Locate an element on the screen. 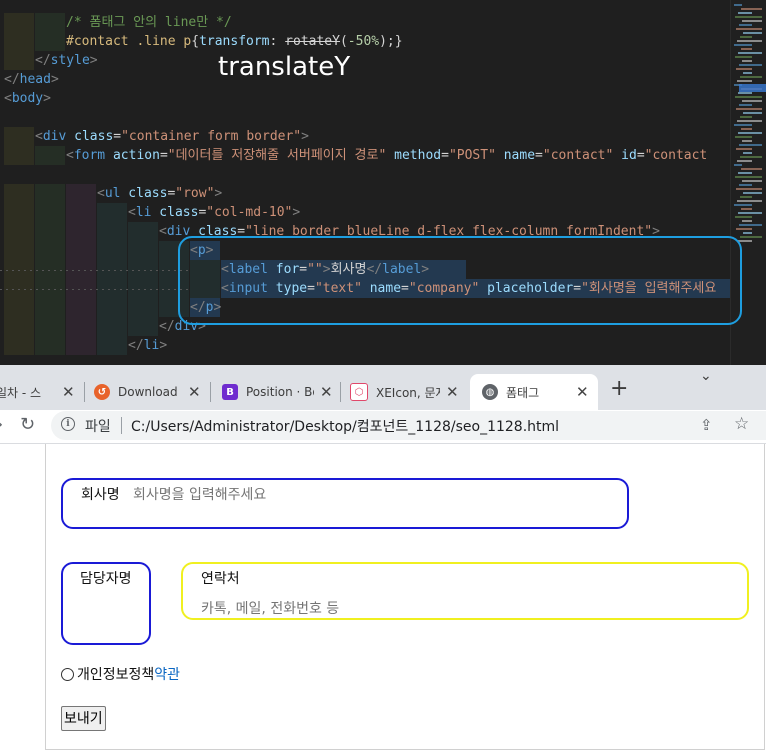 The width and height of the screenshot is (766, 750). tab-2: ↺ Download P ✕ is located at coordinates (150, 392).